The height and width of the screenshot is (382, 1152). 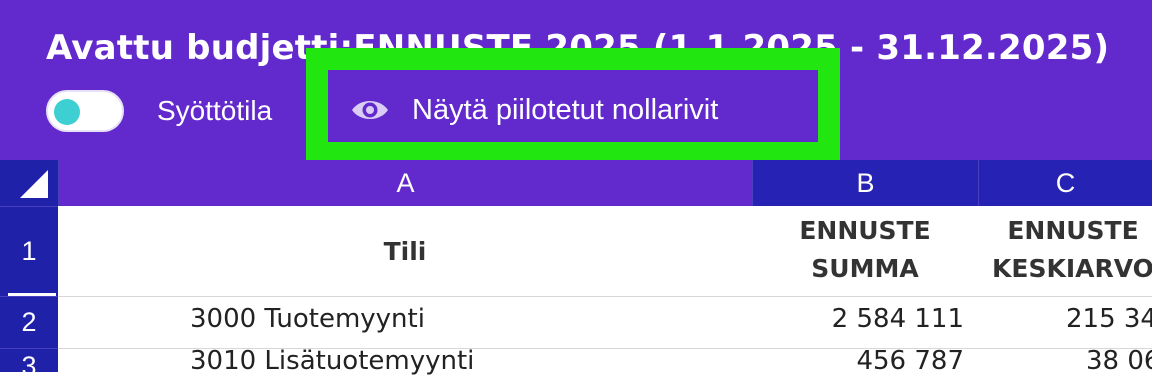 What do you see at coordinates (370, 110) in the screenshot?
I see `eye-icon` at bounding box center [370, 110].